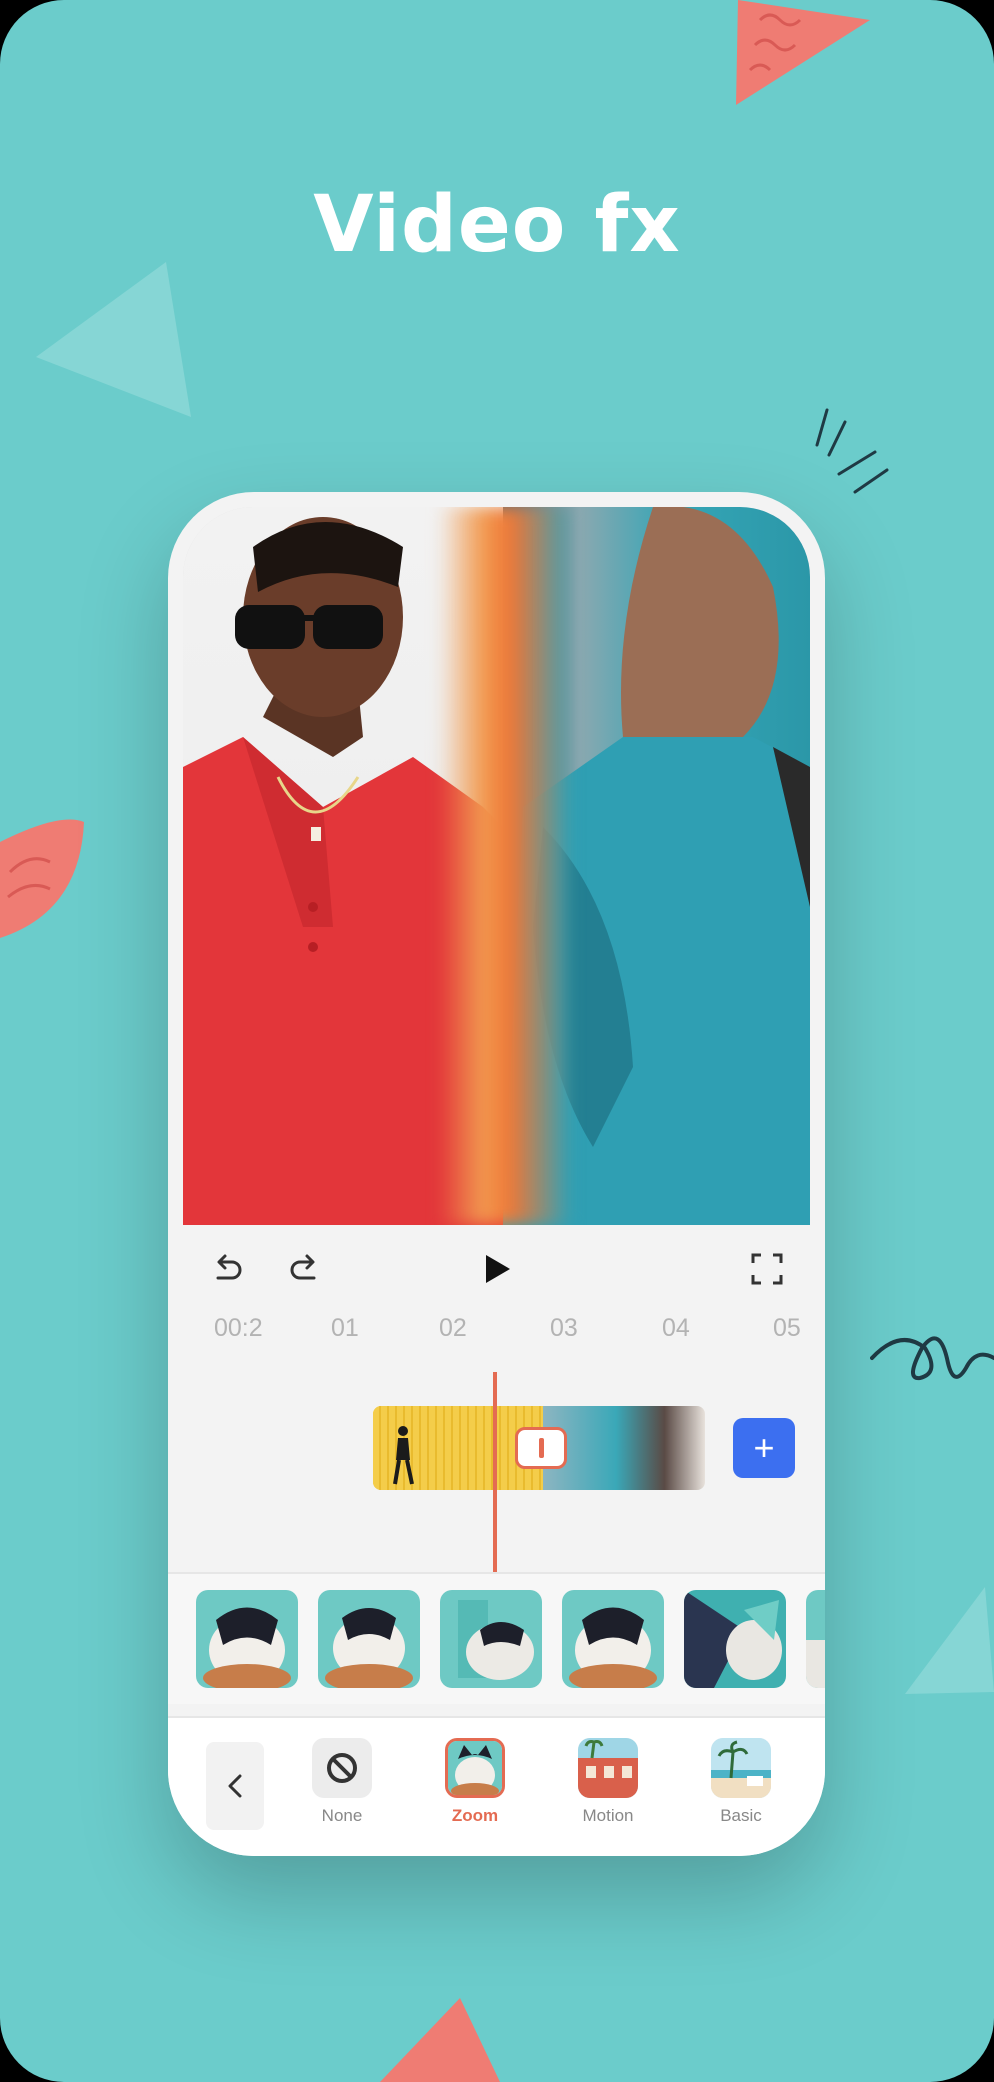 The image size is (994, 2082). What do you see at coordinates (803, 52) in the screenshot?
I see `pink-triangle-top-decoration` at bounding box center [803, 52].